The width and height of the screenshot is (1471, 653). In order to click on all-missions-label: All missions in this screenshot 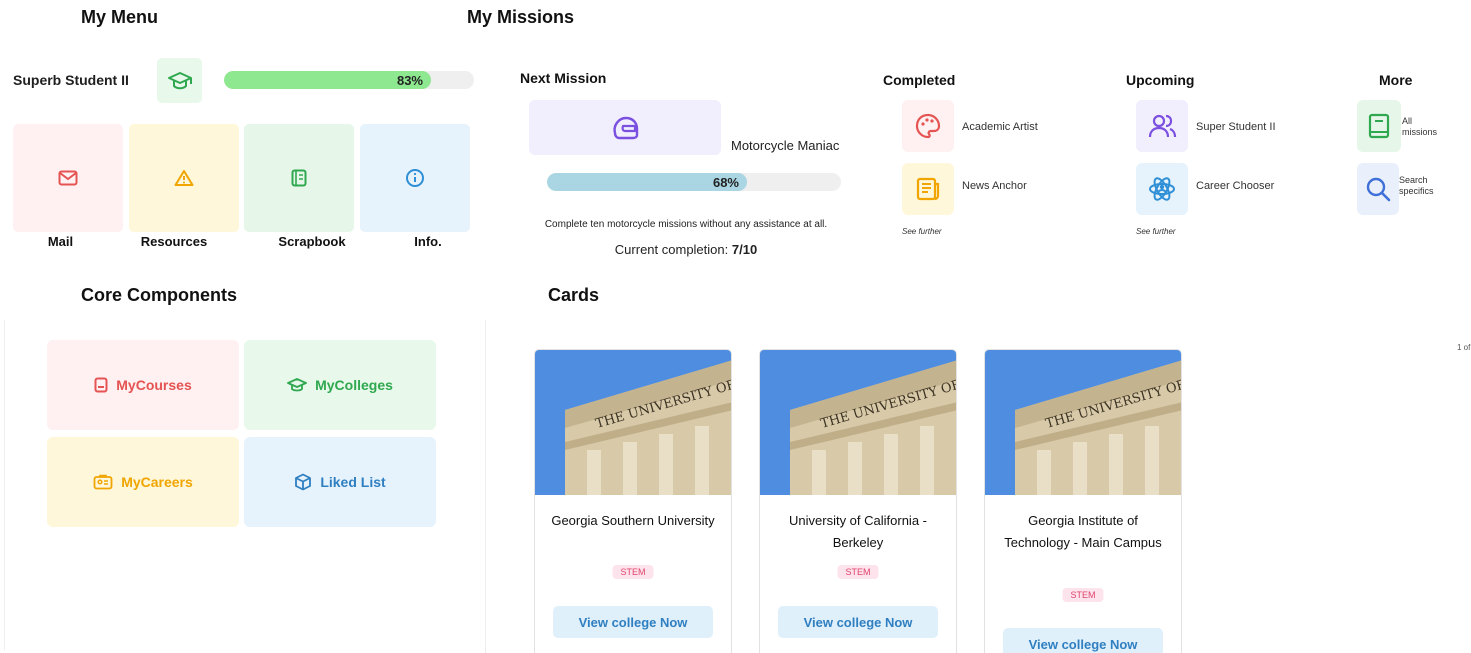, I will do `click(1419, 127)`.